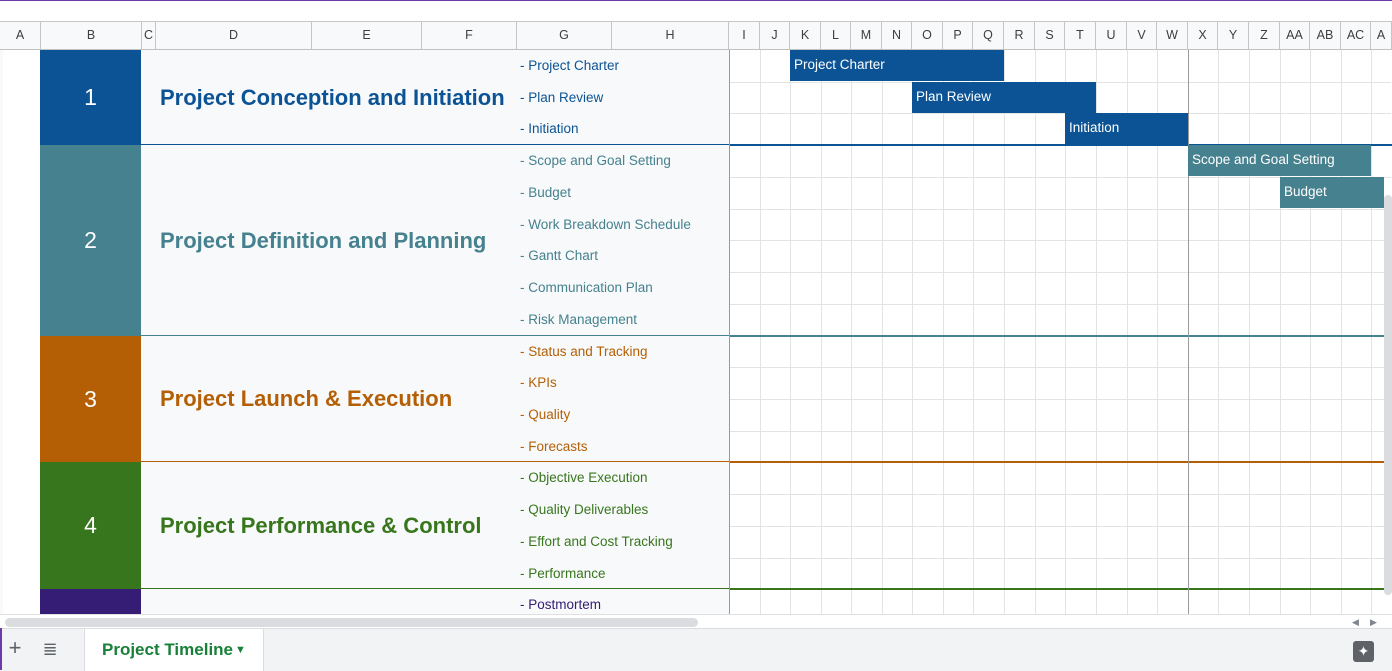 This screenshot has height=671, width=1392. I want to click on column-header: W, so click(1172, 35).